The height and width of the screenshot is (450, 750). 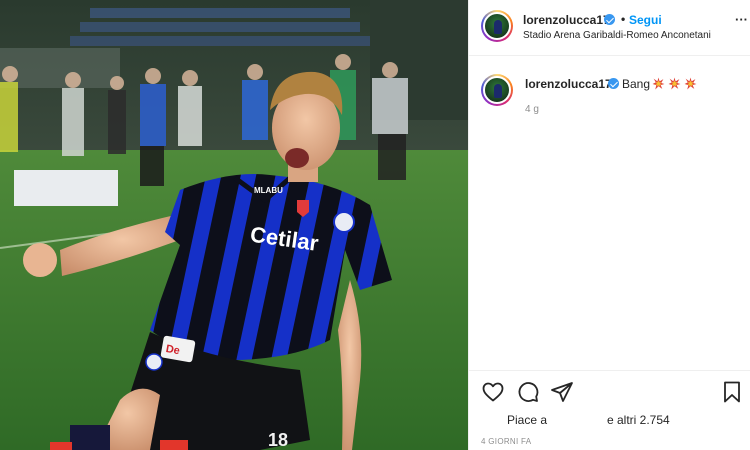 What do you see at coordinates (527, 420) in the screenshot?
I see `liked-by-label: Piace a` at bounding box center [527, 420].